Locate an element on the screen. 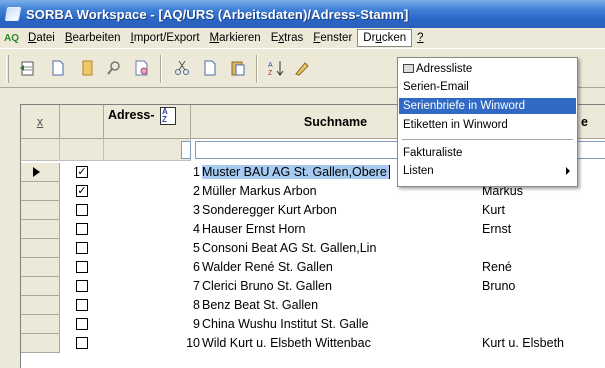 The height and width of the screenshot is (368, 605). suchname-cell: Consoni Beat AG St. Gallen,Lin is located at coordinates (342, 248).